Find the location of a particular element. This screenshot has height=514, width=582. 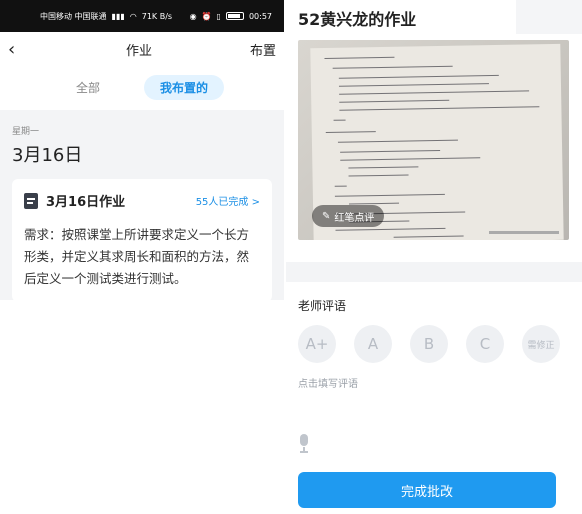

alarm-icon: ⏰ is located at coordinates (206, 16).